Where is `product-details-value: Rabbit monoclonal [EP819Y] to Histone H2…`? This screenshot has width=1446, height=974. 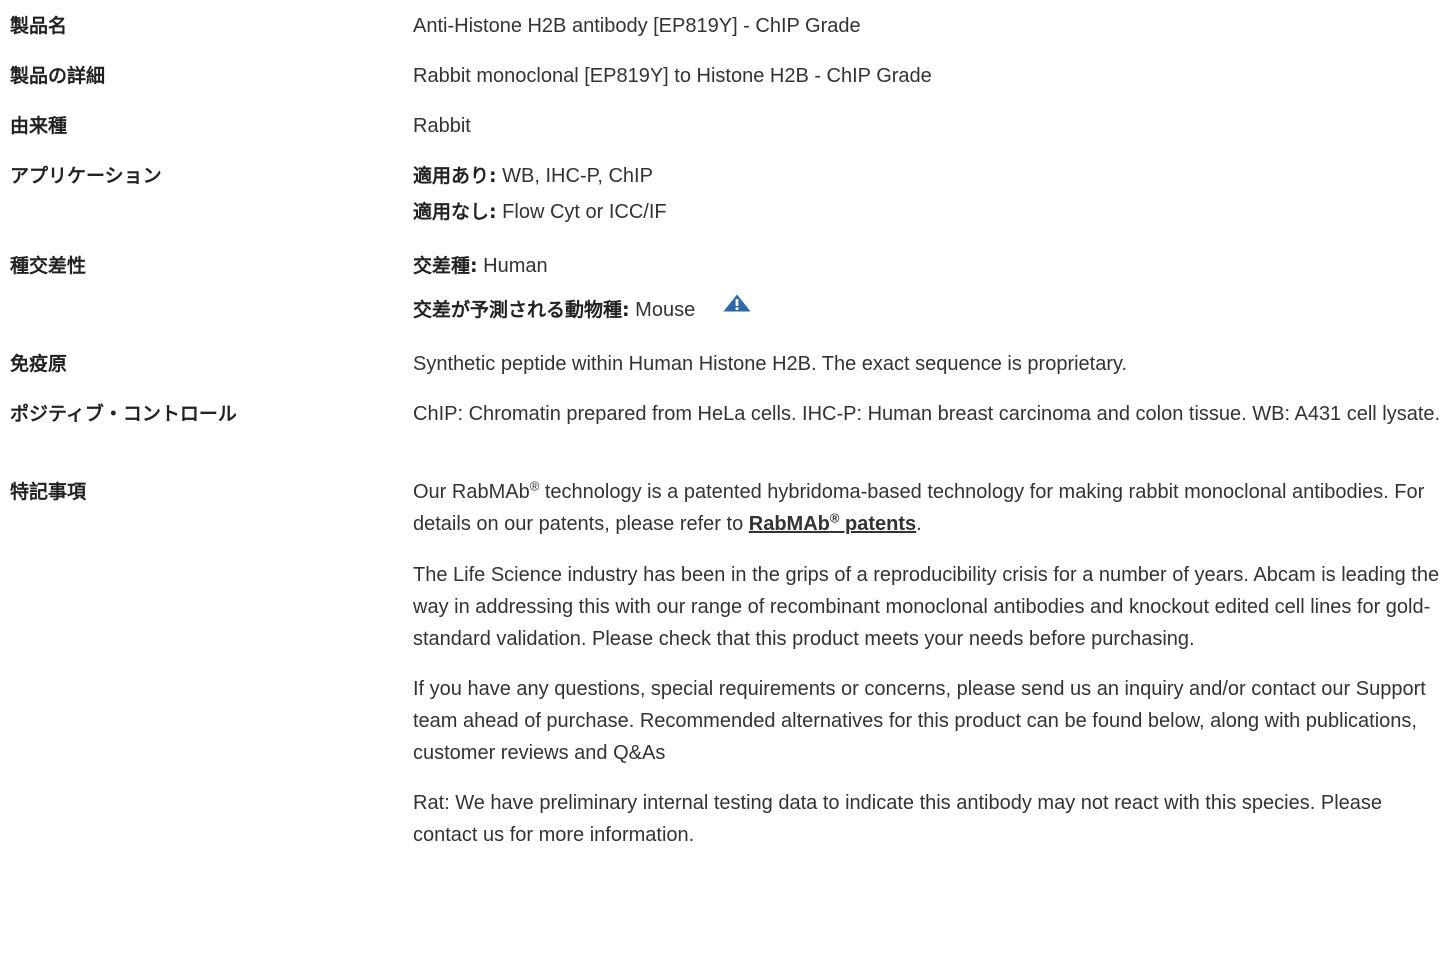
product-details-value: Rabbit monoclonal [EP819Y] to Histone H2… is located at coordinates (672, 76).